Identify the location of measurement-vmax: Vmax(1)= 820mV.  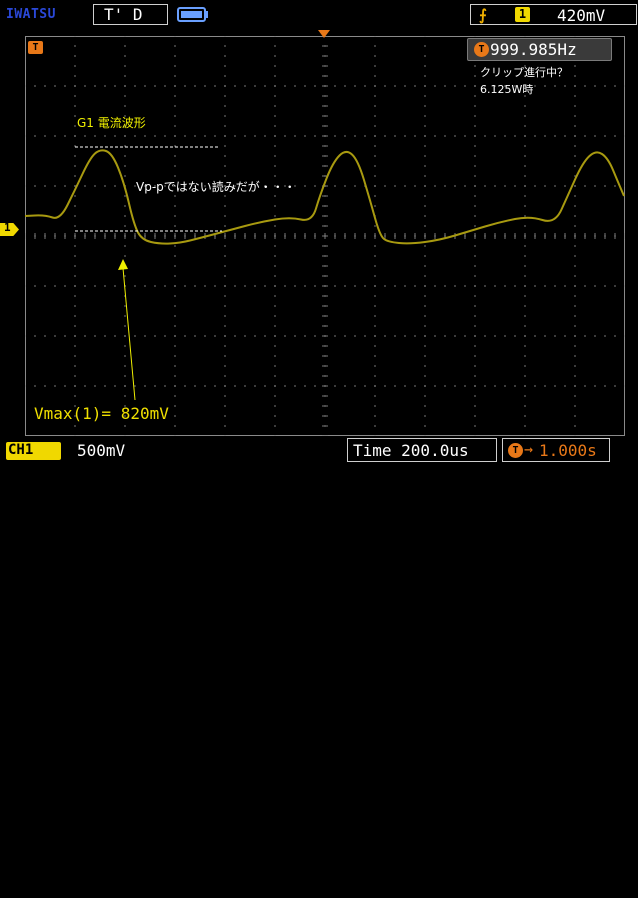
(101, 413).